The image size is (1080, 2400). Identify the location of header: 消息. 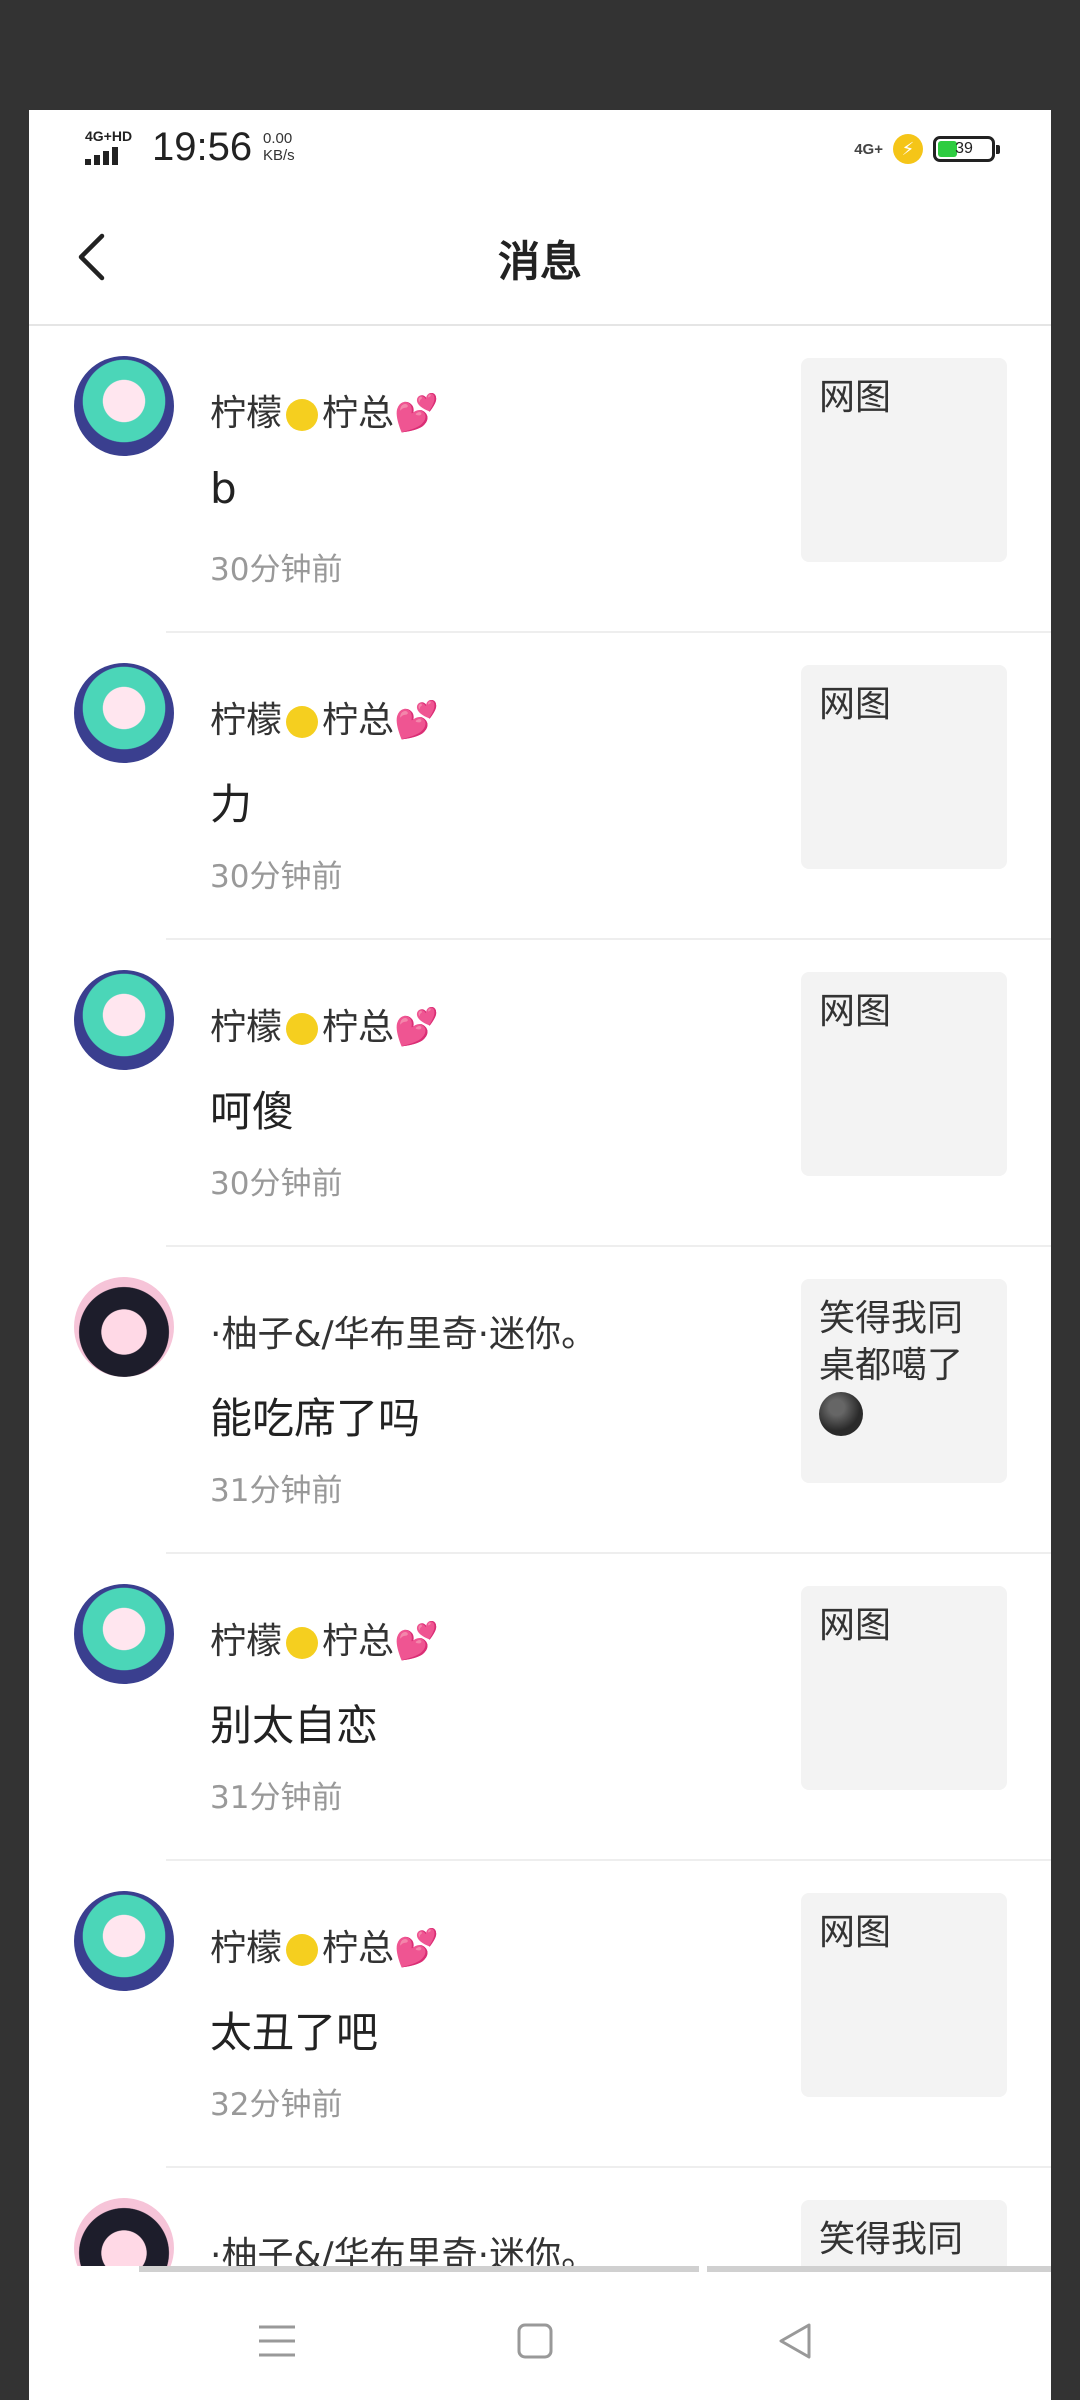
(540, 258).